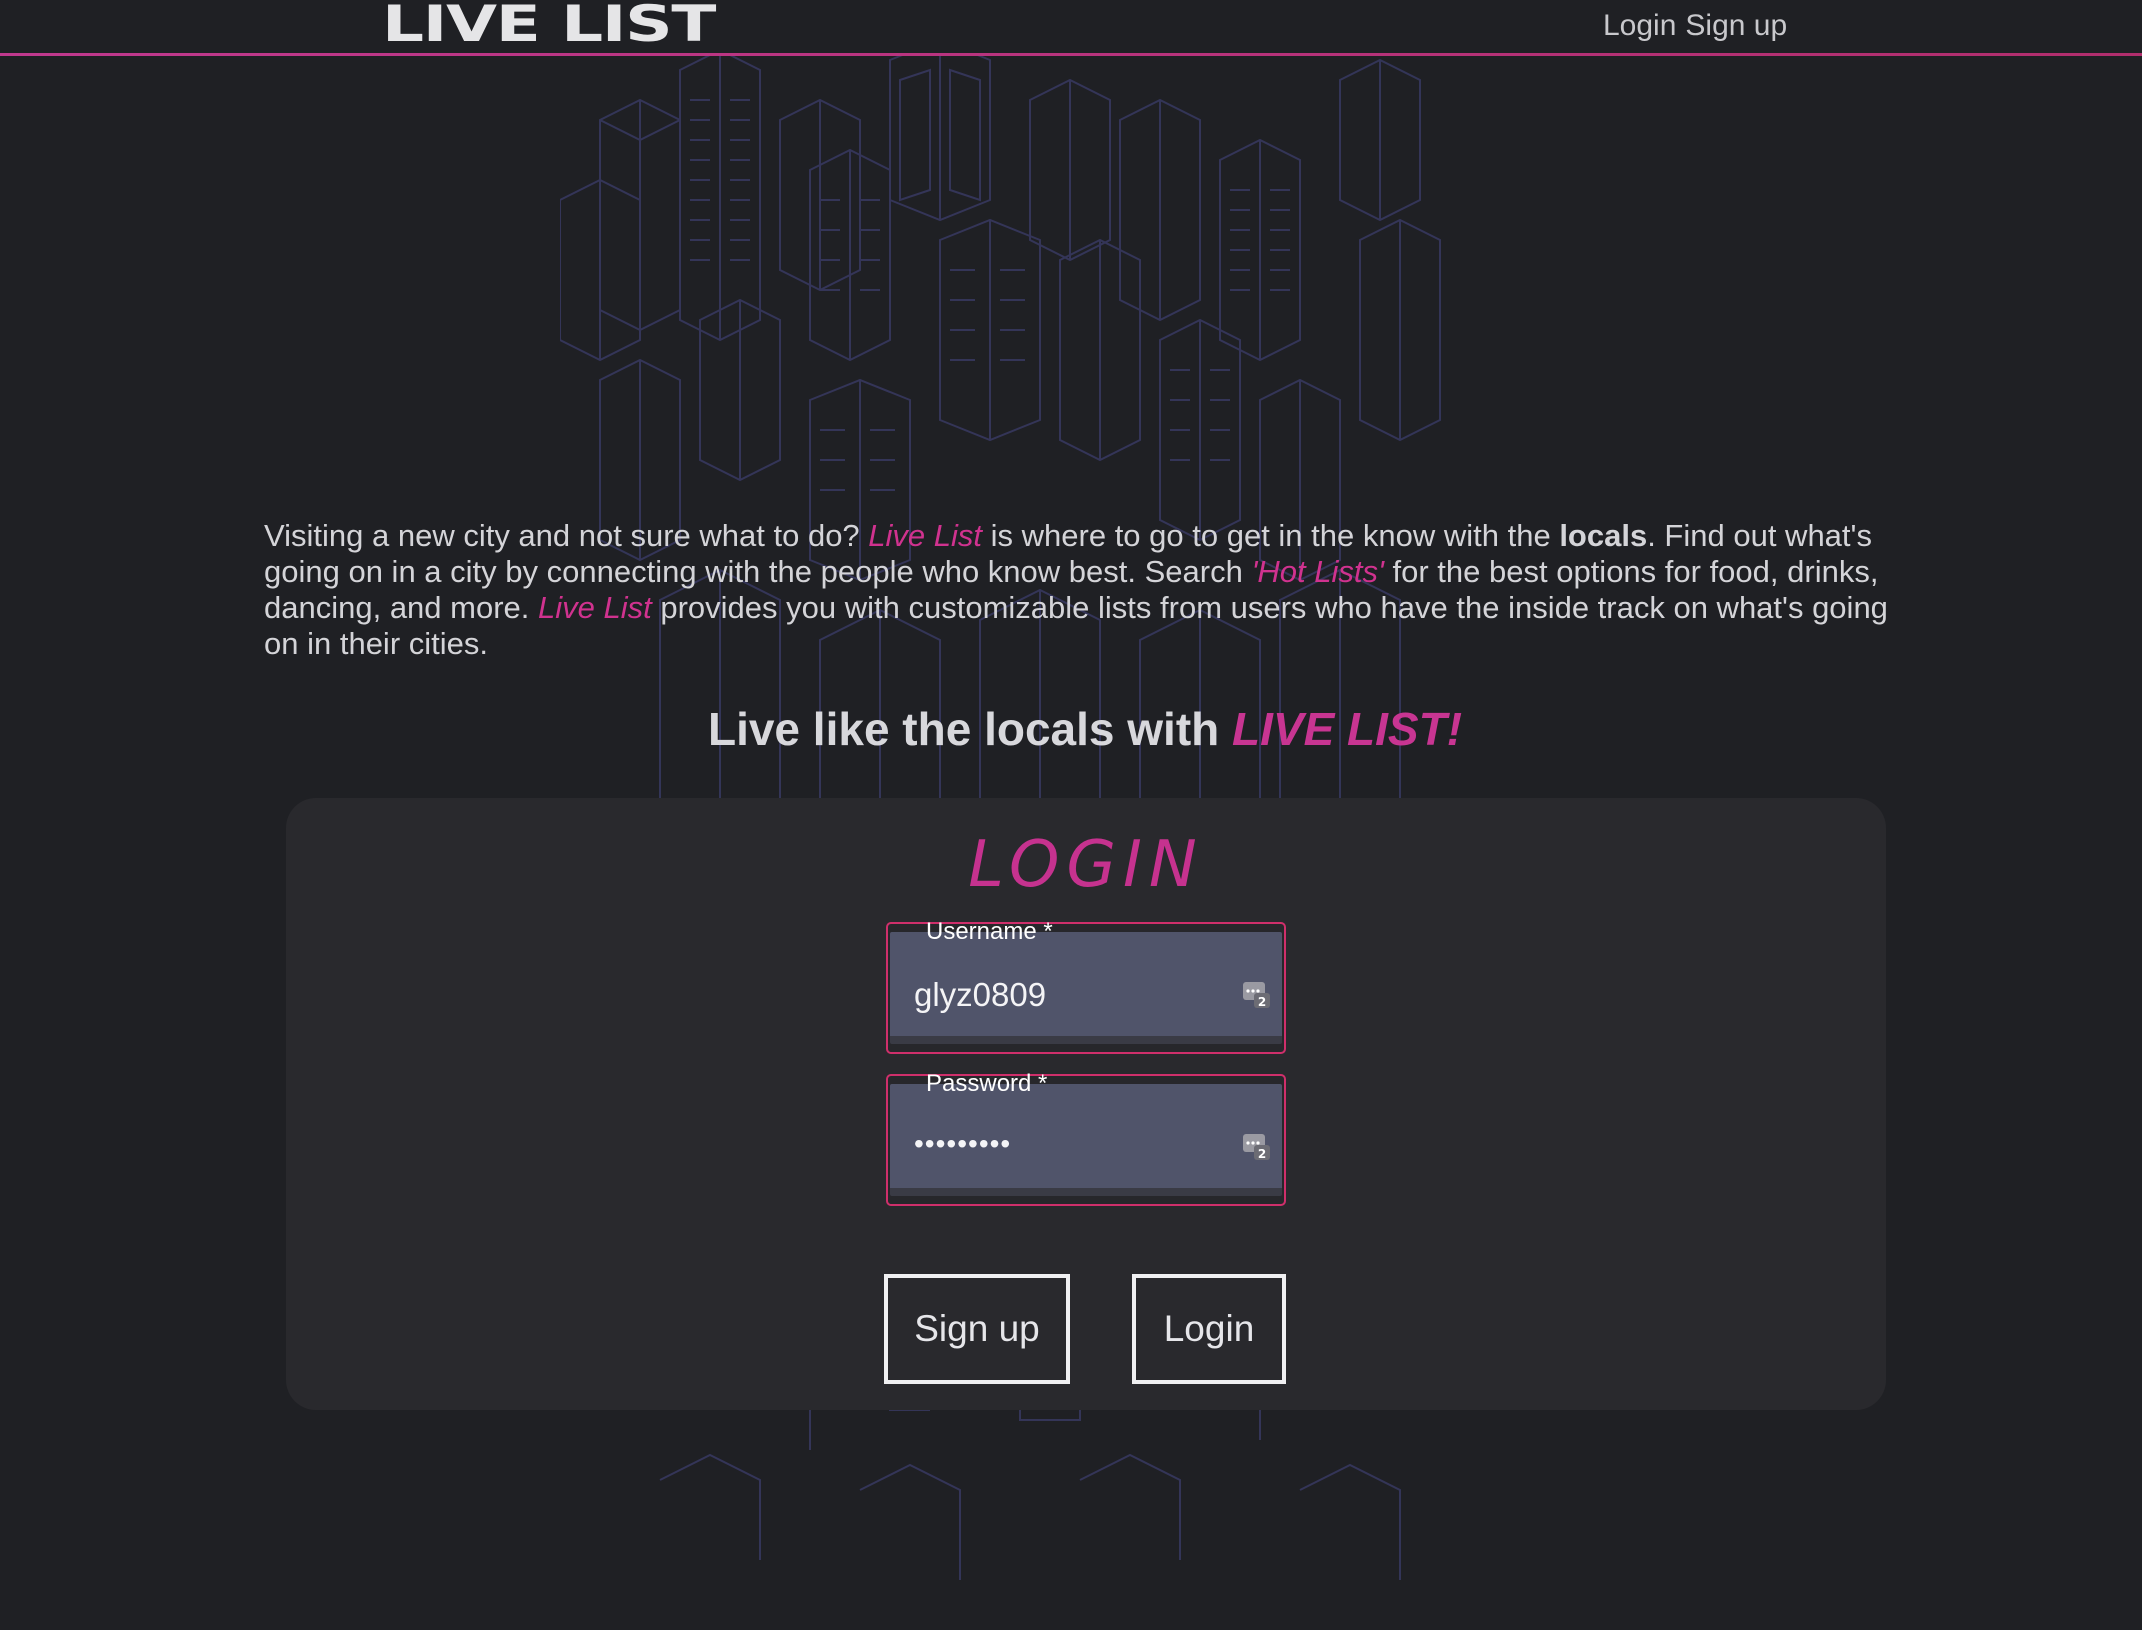 The height and width of the screenshot is (1630, 2142). Describe the element at coordinates (1064, 995) in the screenshot. I see `username-input` at that location.